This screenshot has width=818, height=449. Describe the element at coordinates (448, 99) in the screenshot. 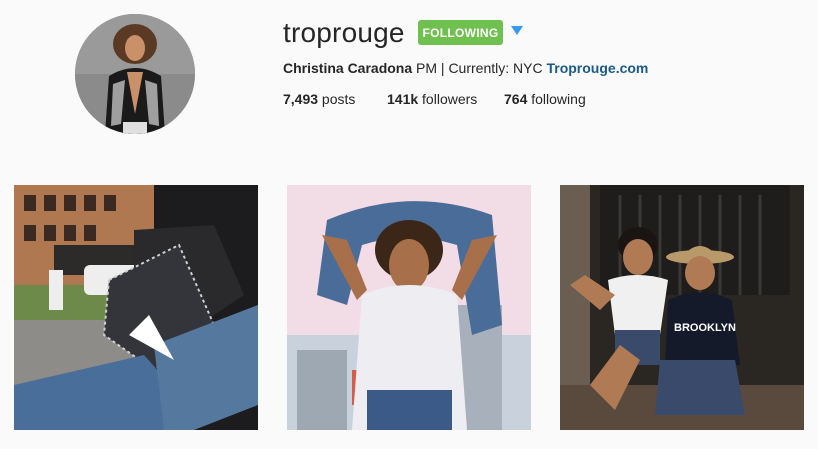

I see `followers-label: followers` at that location.